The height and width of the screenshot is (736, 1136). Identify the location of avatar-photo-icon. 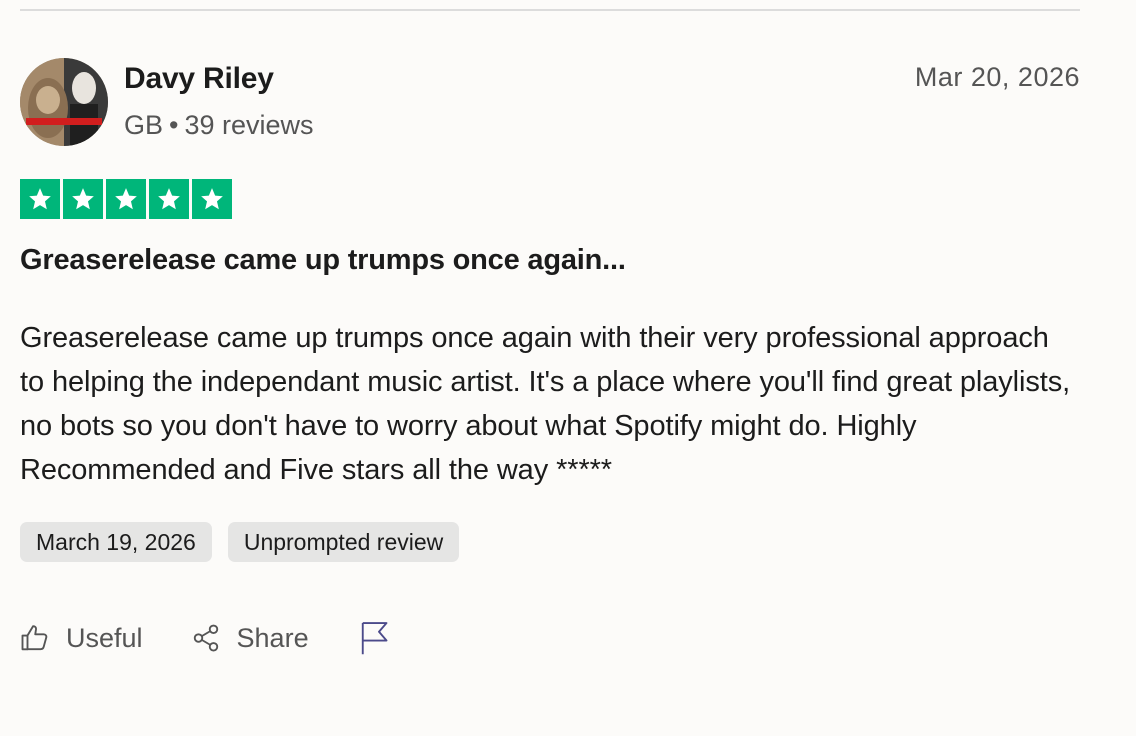
(64, 102).